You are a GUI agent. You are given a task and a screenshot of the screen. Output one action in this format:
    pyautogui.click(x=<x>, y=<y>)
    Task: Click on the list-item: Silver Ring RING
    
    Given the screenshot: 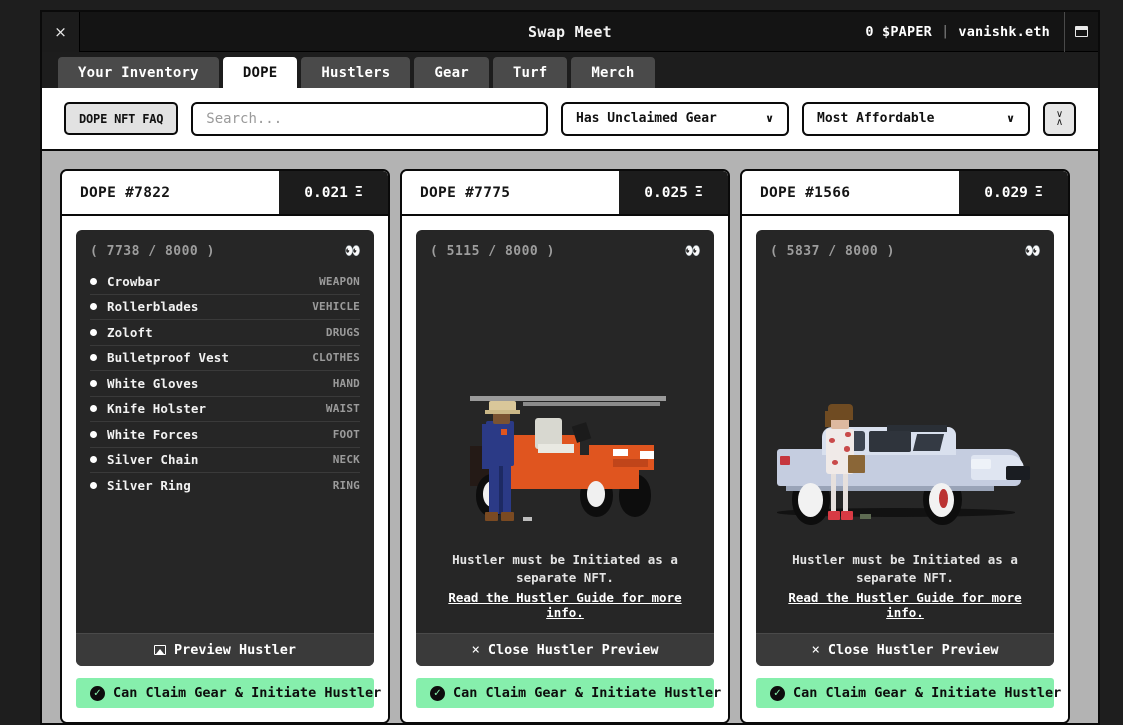 What is the action you would take?
    pyautogui.click(x=225, y=486)
    